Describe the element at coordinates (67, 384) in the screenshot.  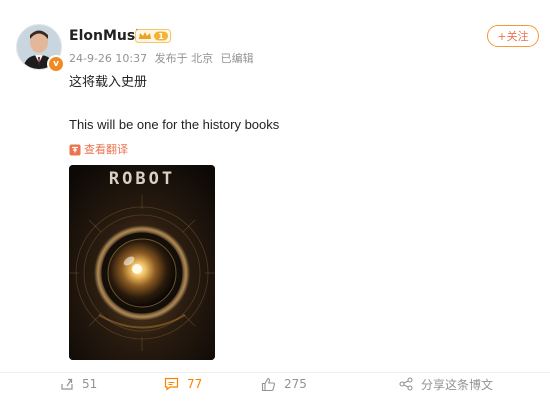
I see `repost-icon` at that location.